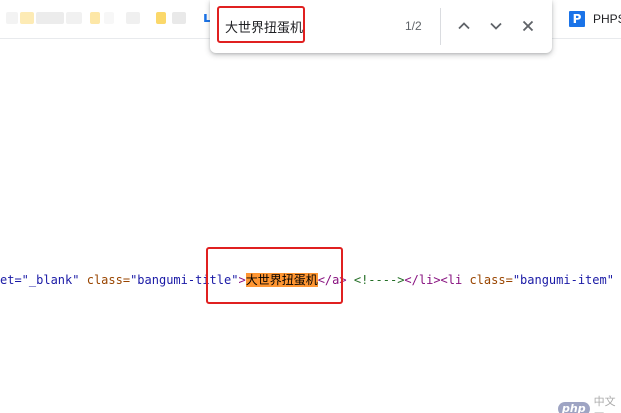  I want to click on code-token: et="_blank", so click(40, 280).